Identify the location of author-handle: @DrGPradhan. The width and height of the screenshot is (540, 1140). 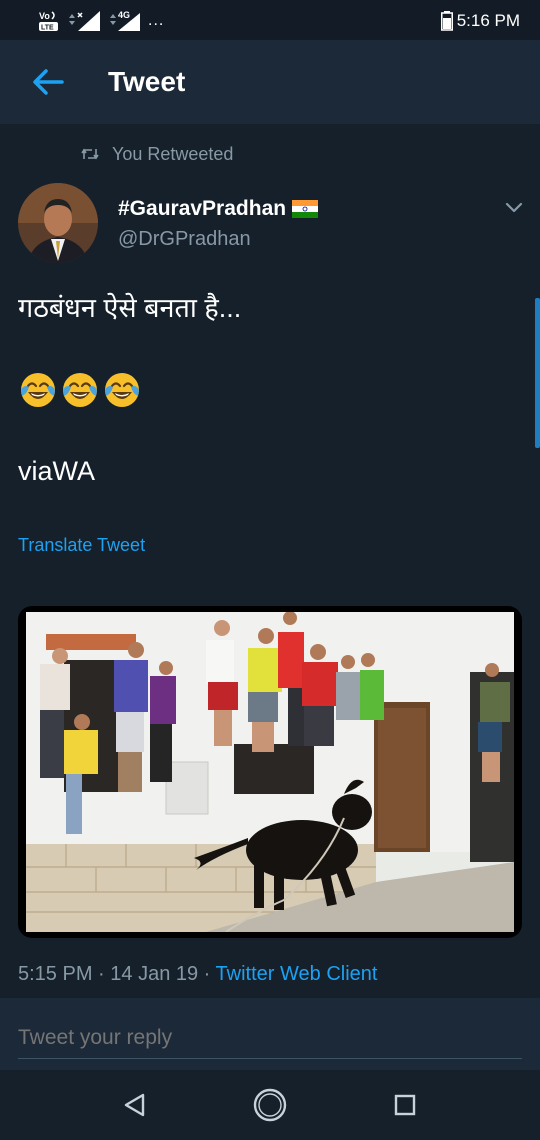
(184, 239).